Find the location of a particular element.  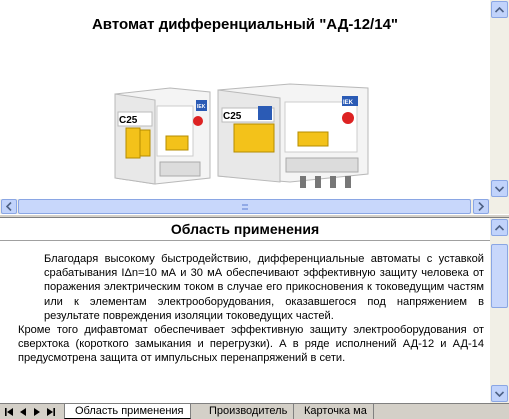

tab-product-card: Карточка ма is located at coordinates (334, 411).